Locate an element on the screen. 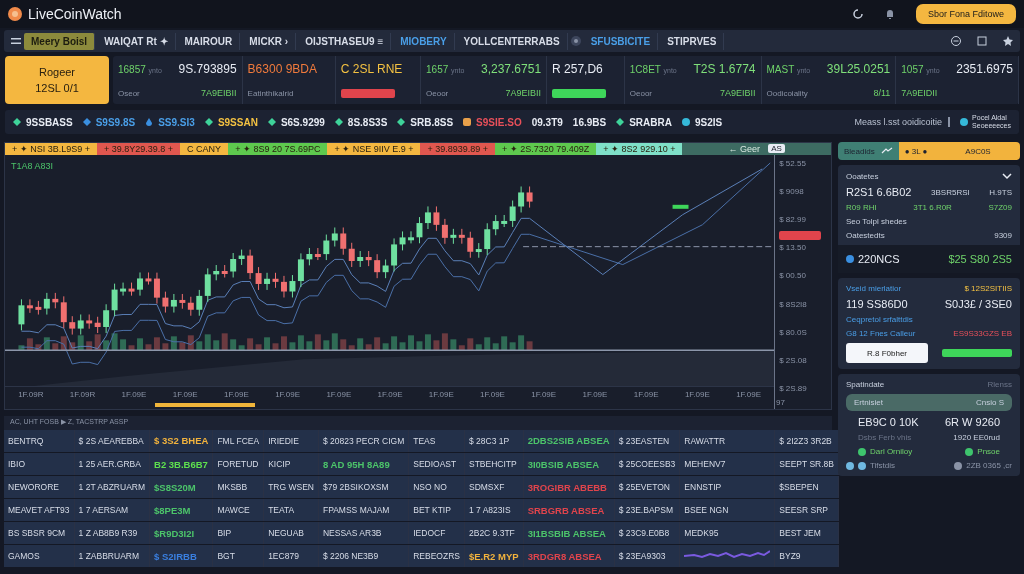 The image size is (1024, 574). card-title: Spatindate is located at coordinates (865, 384).